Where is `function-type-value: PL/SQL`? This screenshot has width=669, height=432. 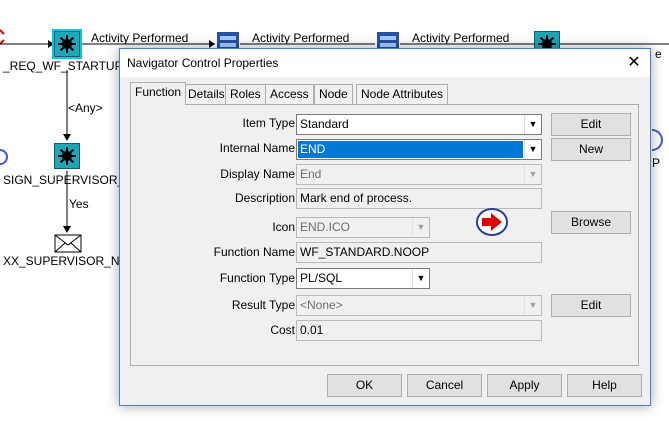 function-type-value: PL/SQL is located at coordinates (321, 278).